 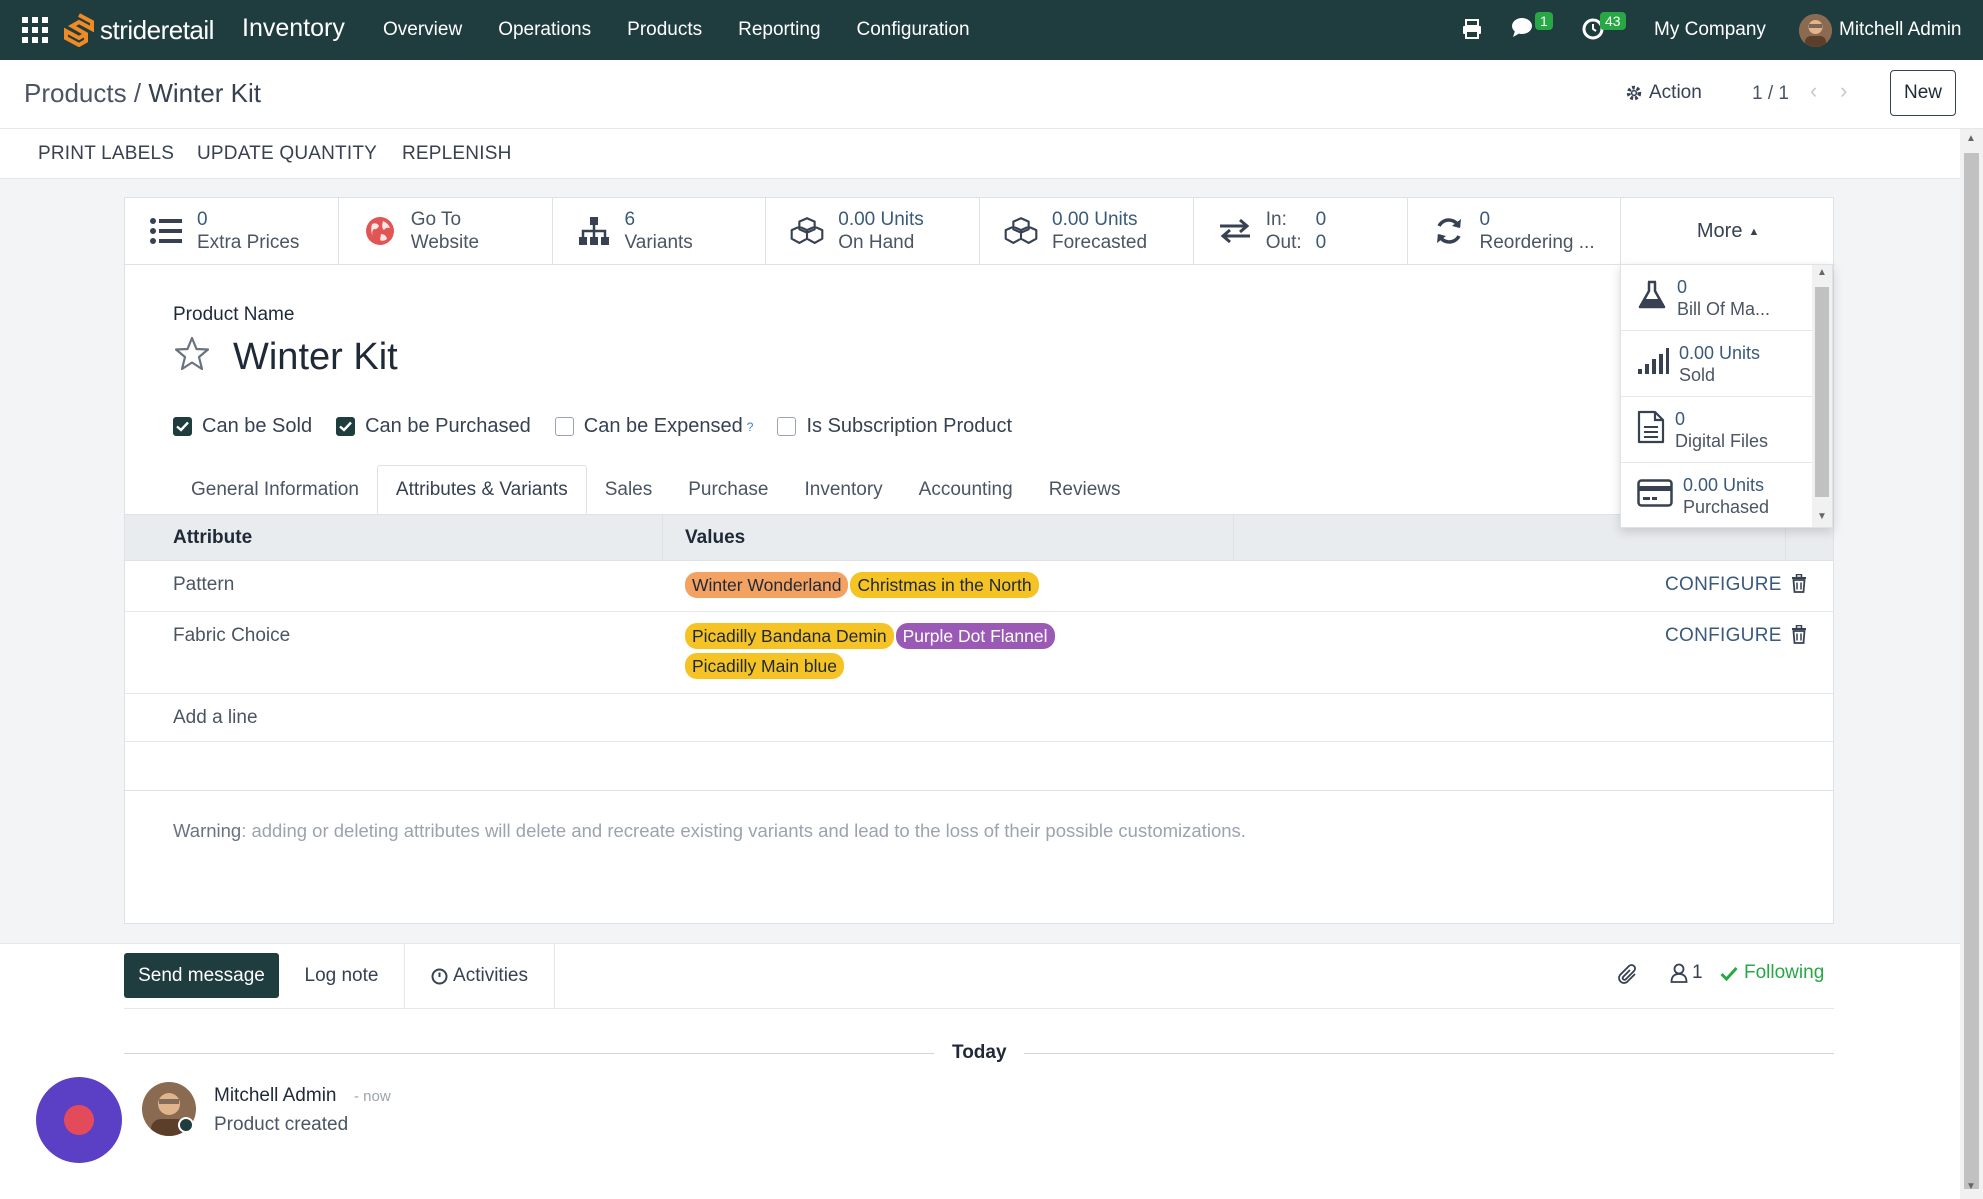 I want to click on user-menu: Mitchell Admin, so click(x=1900, y=30).